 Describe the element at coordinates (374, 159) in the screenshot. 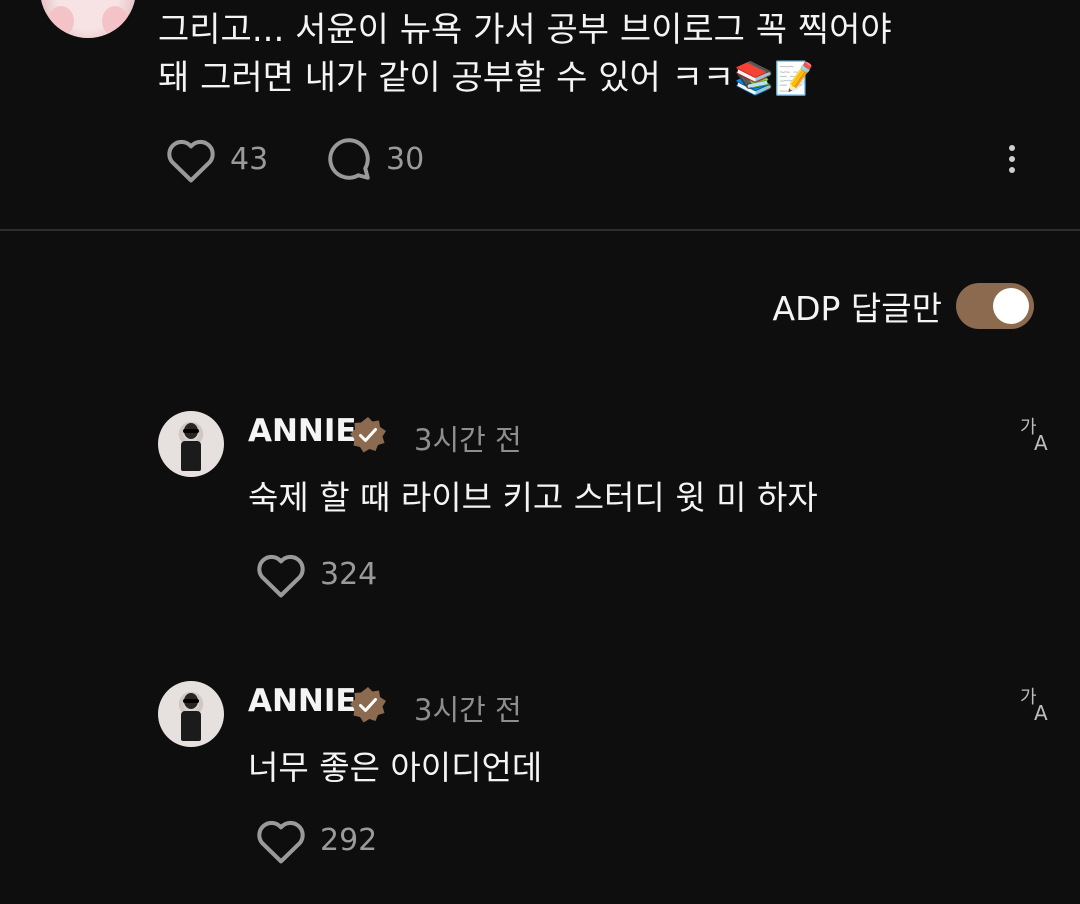

I see `post-comment-button: 30` at that location.